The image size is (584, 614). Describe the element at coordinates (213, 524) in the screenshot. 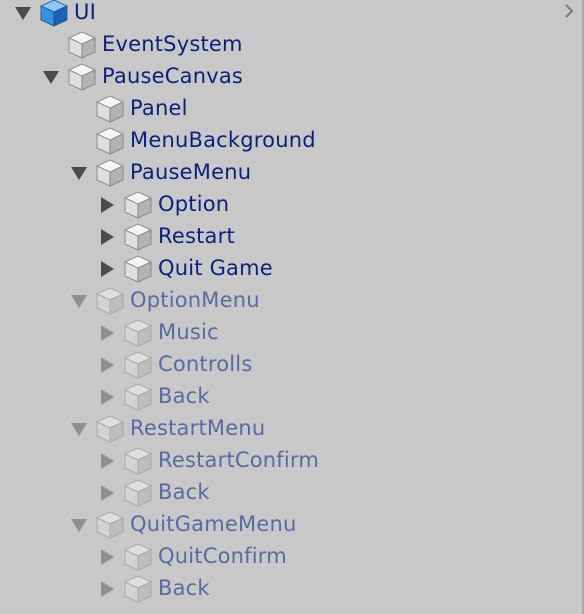

I see `hierarchy-item-label: QuitGameMenu` at that location.